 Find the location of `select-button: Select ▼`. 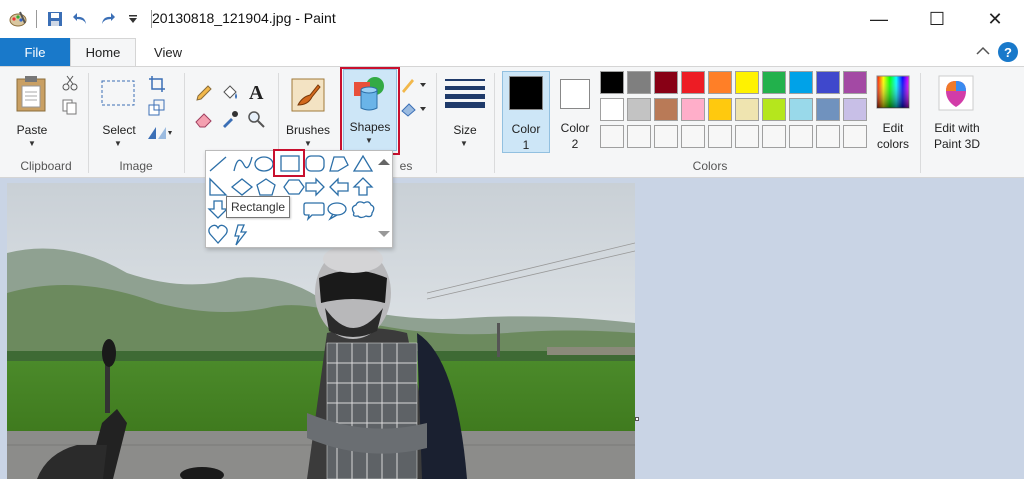

select-button: Select ▼ is located at coordinates (119, 111).